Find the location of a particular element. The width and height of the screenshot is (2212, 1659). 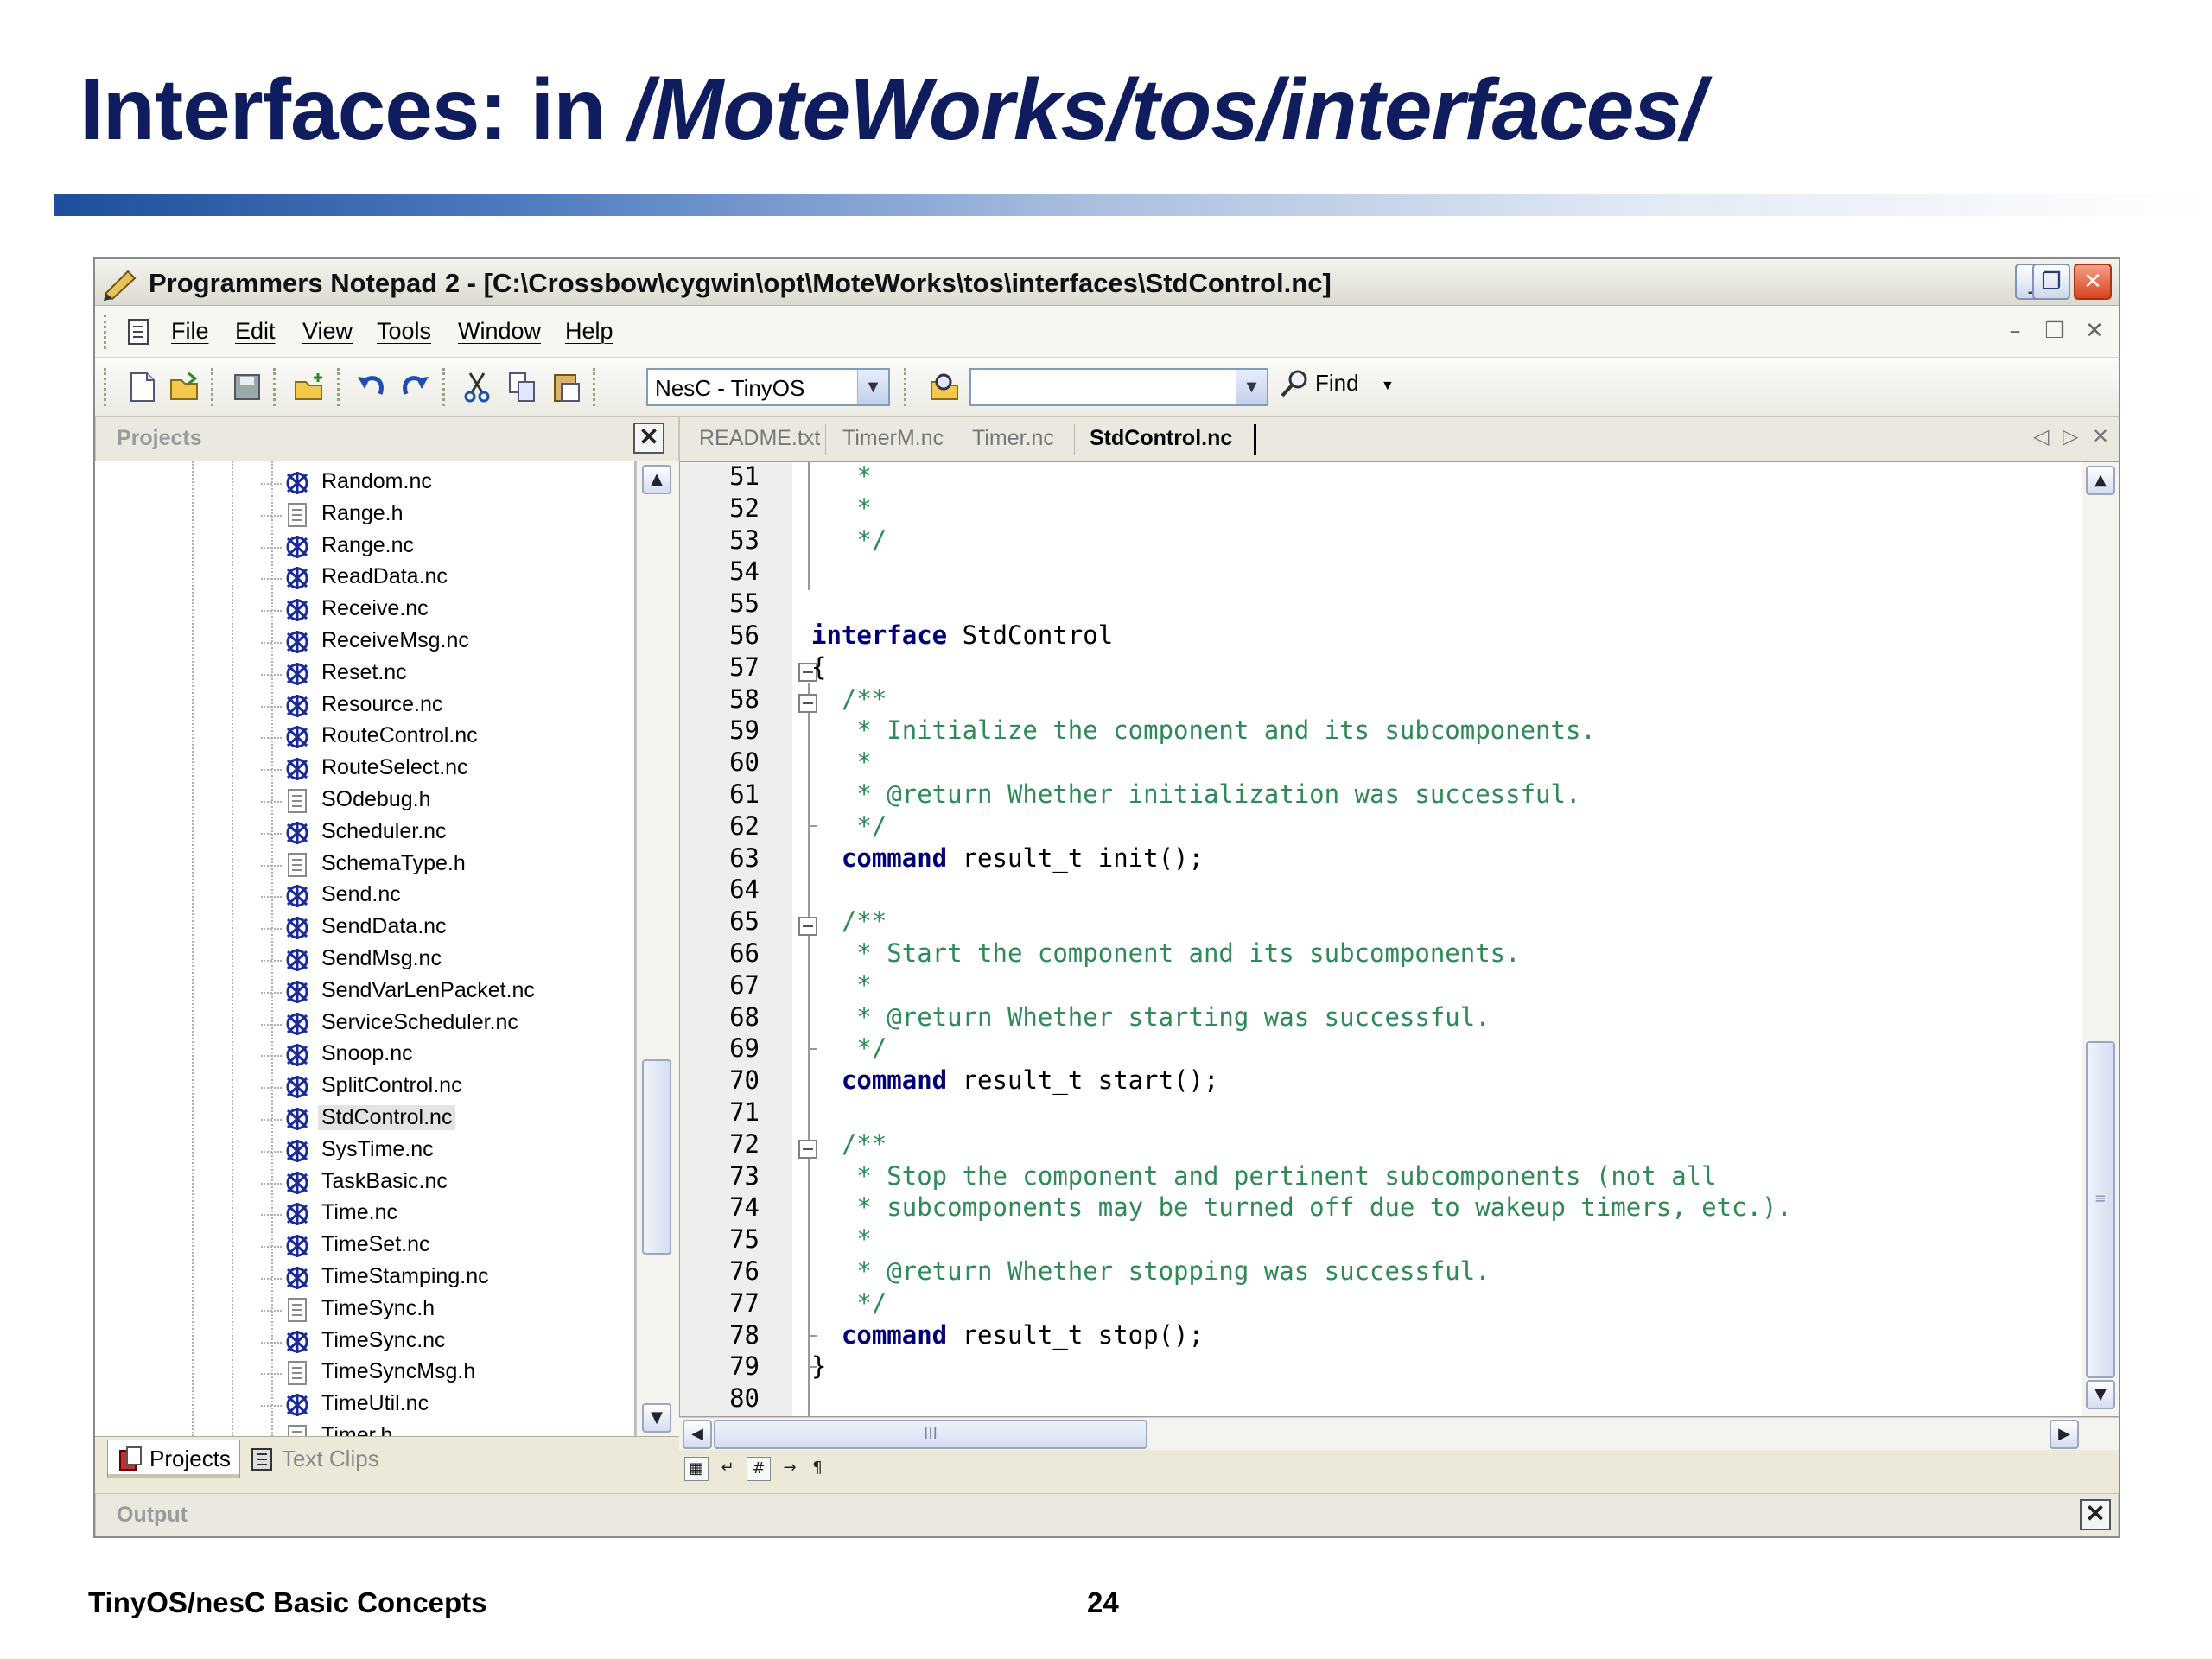

document-menu-icon is located at coordinates (139, 332).